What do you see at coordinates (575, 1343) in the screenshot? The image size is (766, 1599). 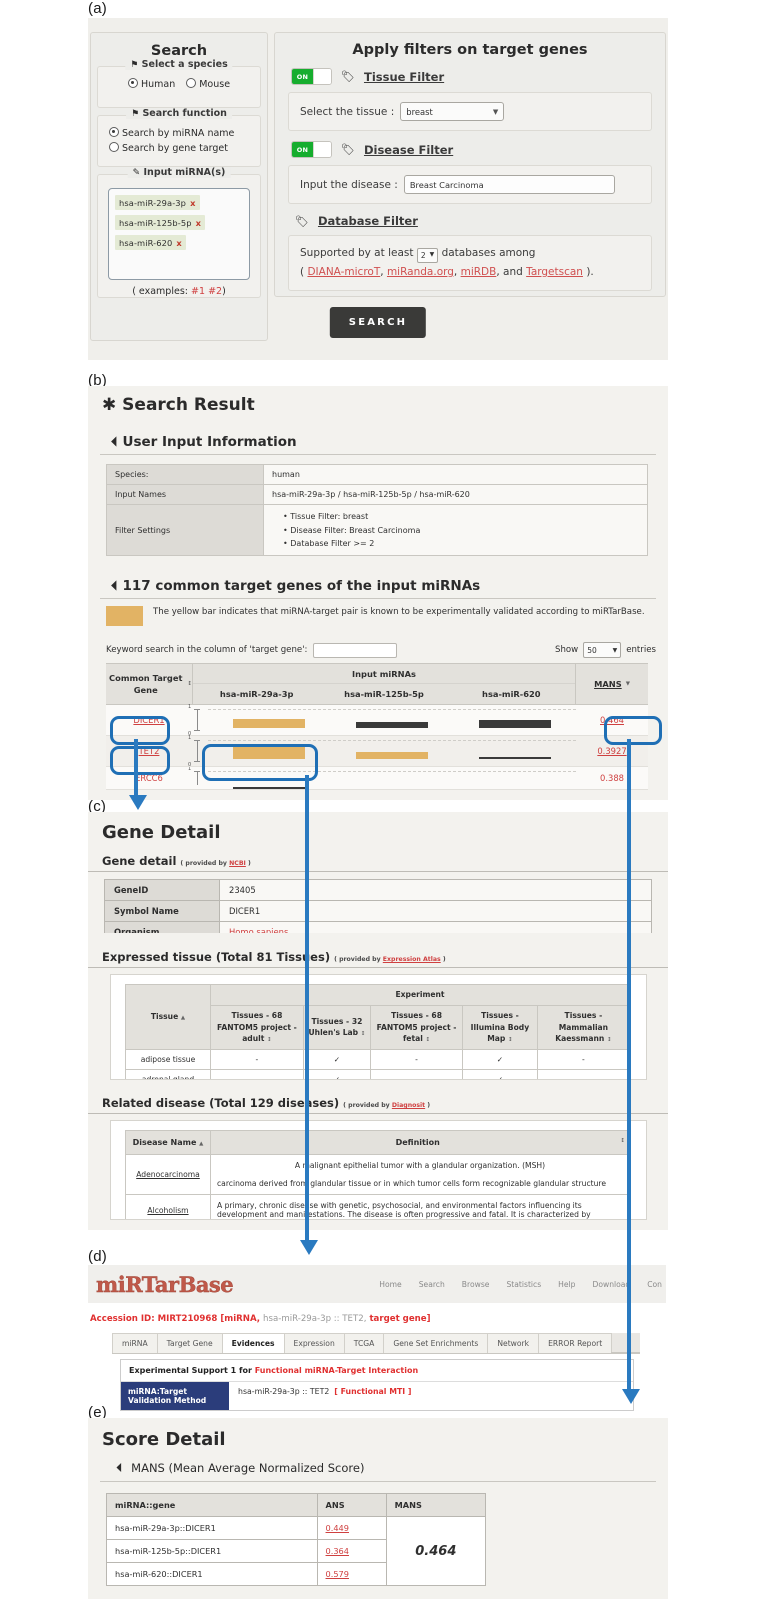 I see `tab-error-report: ERROR Report` at bounding box center [575, 1343].